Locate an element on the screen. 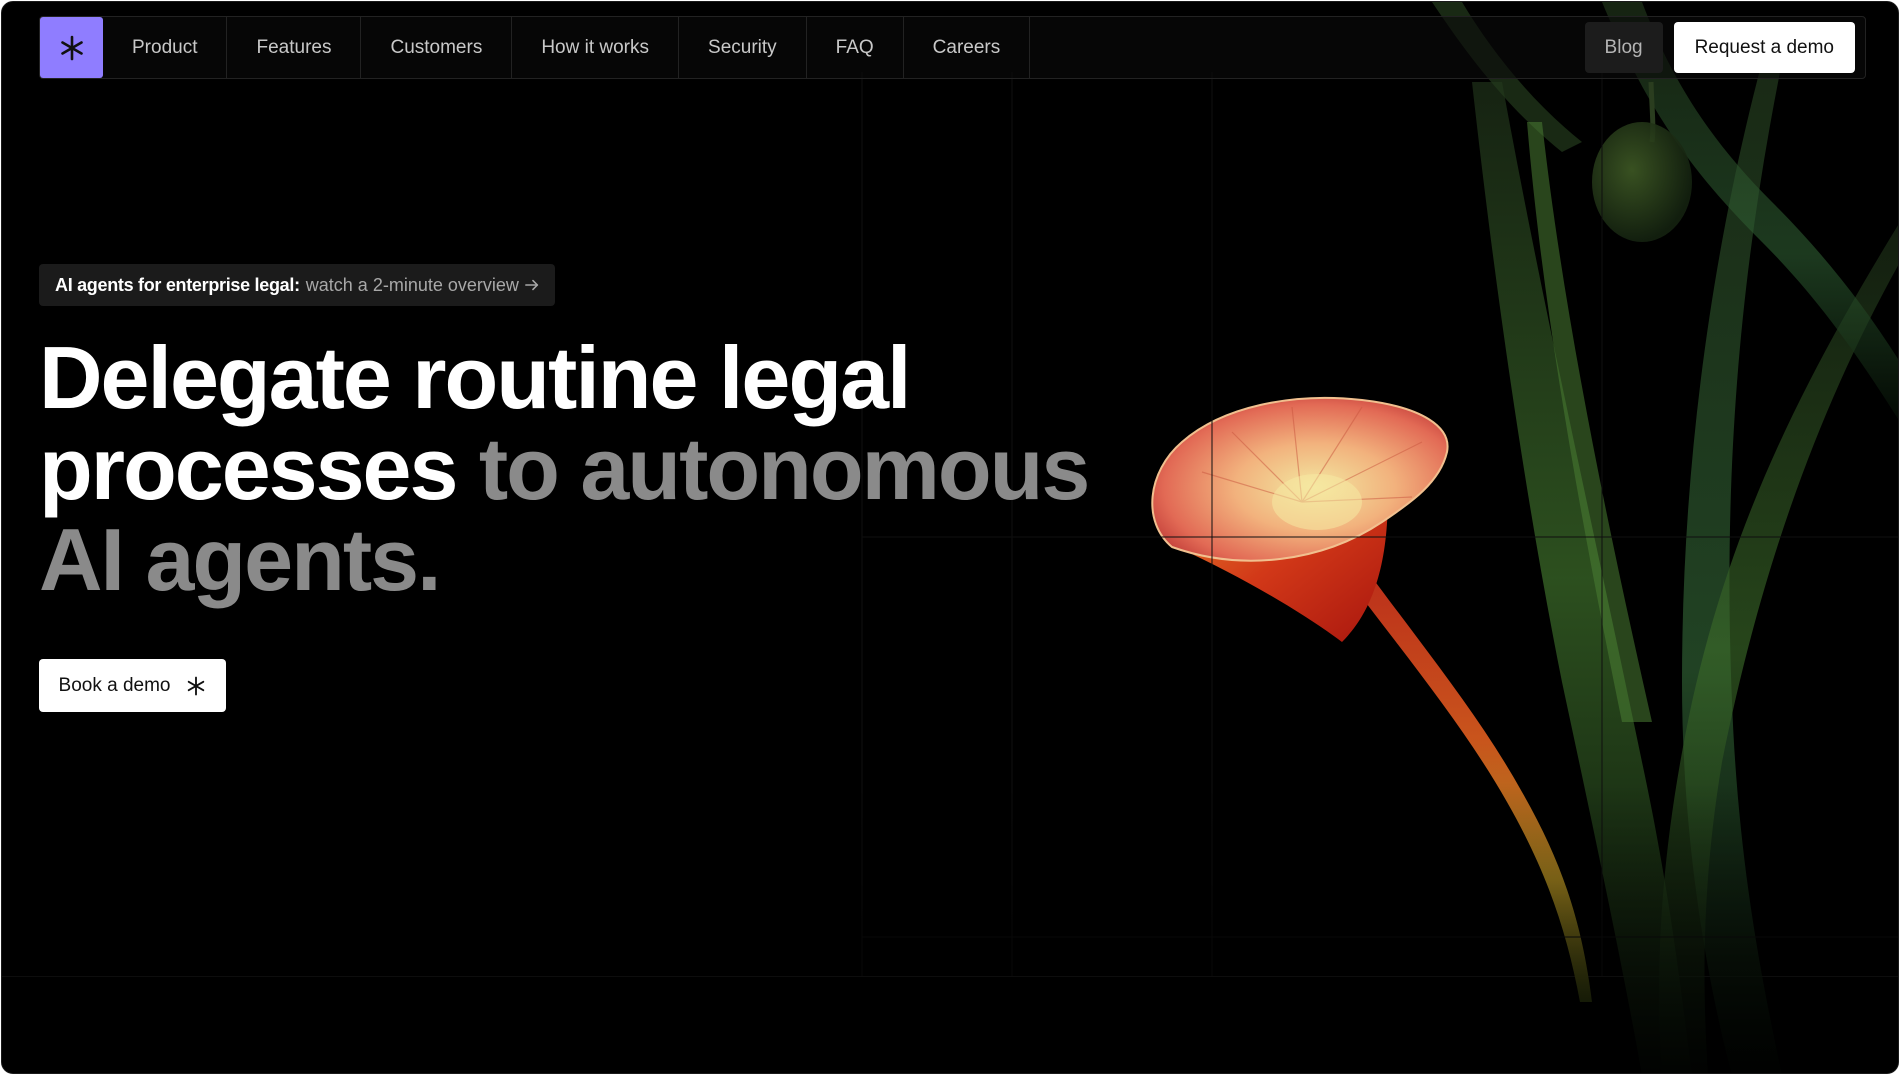 Image resolution: width=1900 pixels, height=1075 pixels. nav-item-faq: FAQ is located at coordinates (855, 47).